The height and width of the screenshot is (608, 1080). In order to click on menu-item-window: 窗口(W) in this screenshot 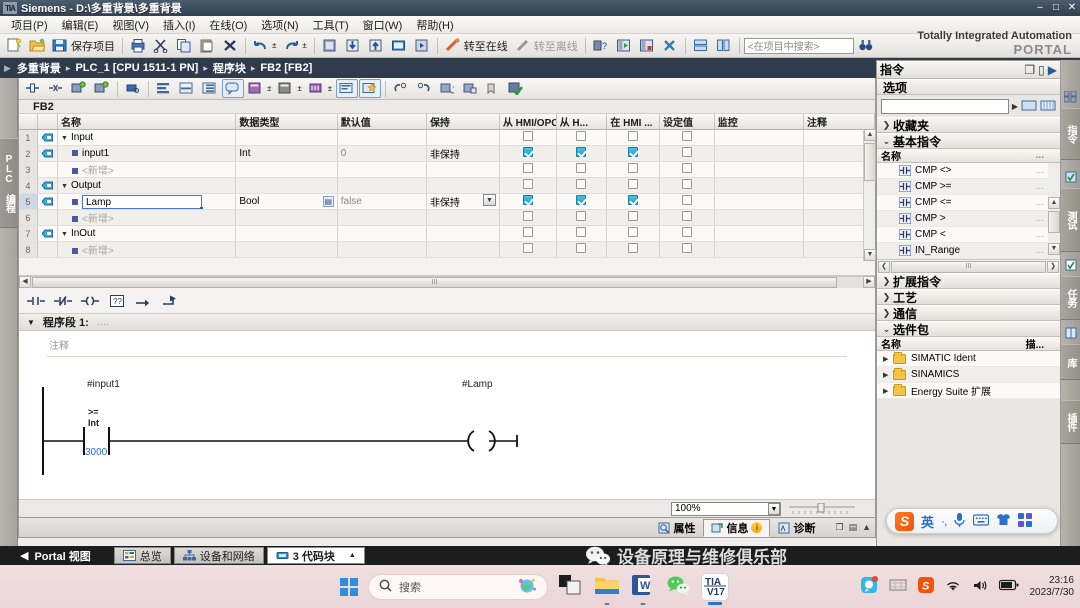, I will do `click(383, 25)`.